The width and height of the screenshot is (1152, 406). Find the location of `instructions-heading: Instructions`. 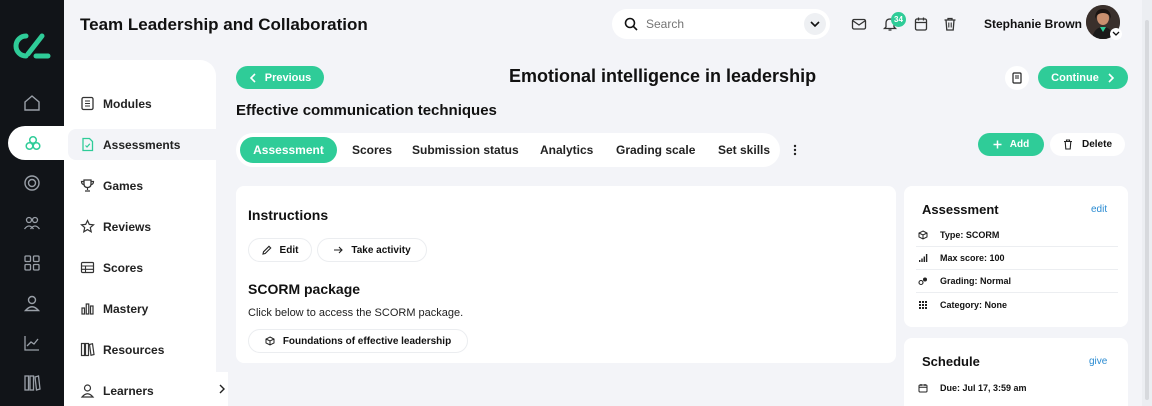

instructions-heading: Instructions is located at coordinates (288, 215).